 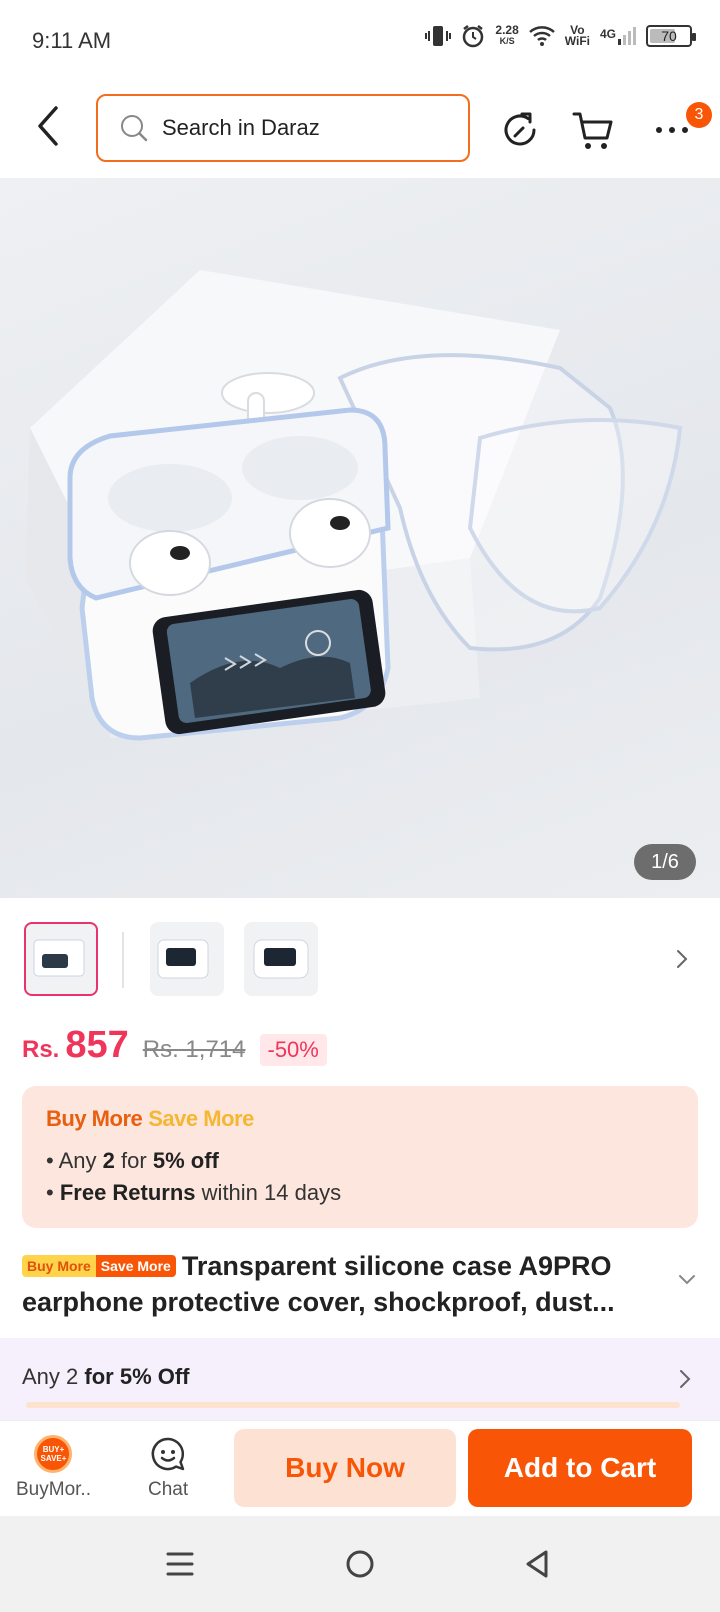 What do you see at coordinates (507, 30) in the screenshot?
I see `net-speed-value: 2.28` at bounding box center [507, 30].